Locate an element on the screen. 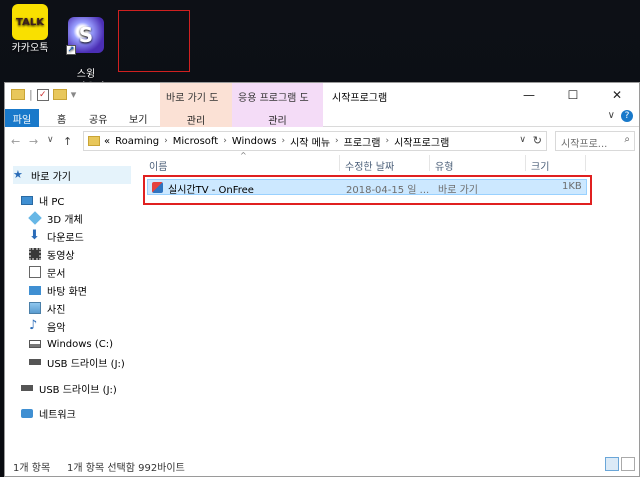 The image size is (640, 477). nav-item-label: 음악 is located at coordinates (56, 328).